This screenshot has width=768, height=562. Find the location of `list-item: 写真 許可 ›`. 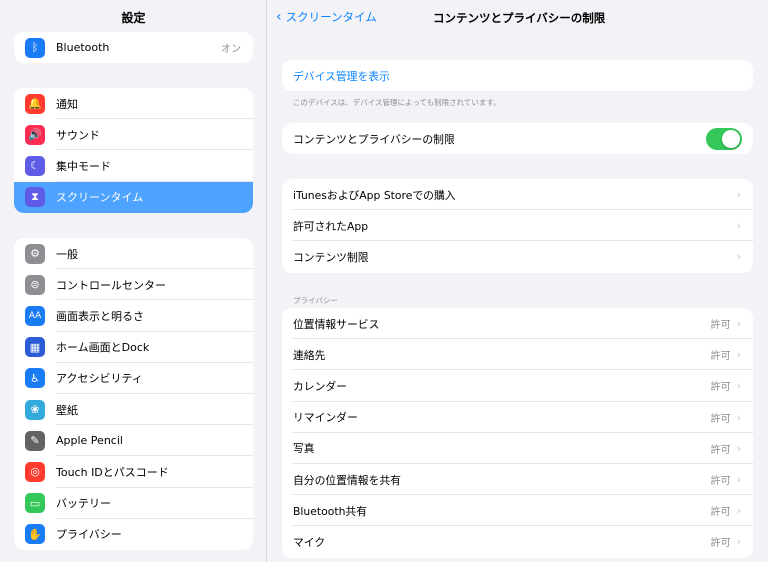

list-item: 写真 許可 › is located at coordinates (517, 449).